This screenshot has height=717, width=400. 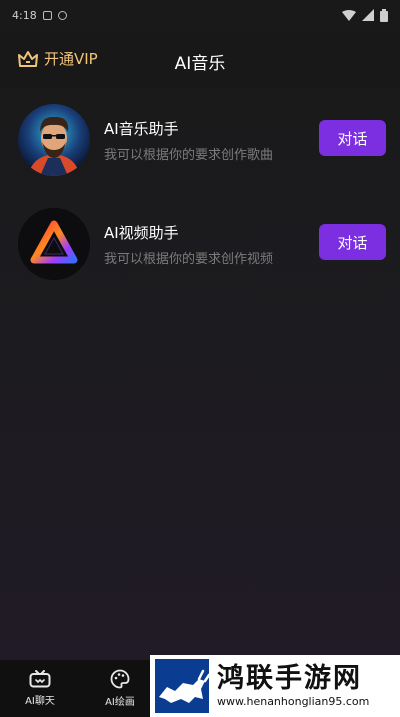 I want to click on status-left: 4:18, so click(x=39, y=15).